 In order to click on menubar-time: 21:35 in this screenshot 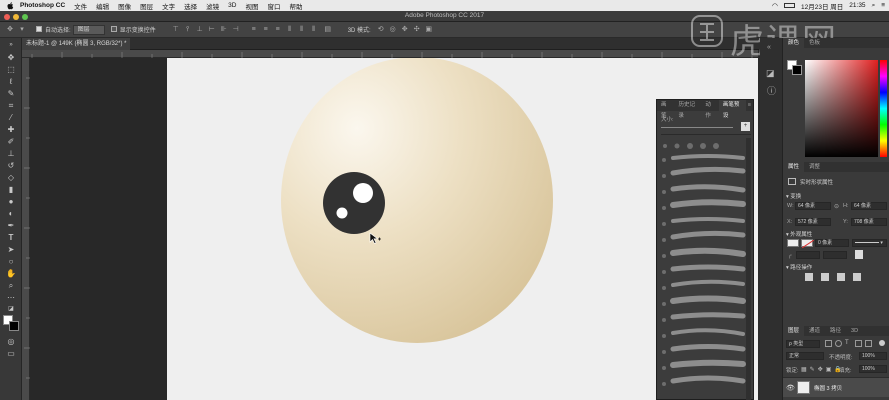, I will do `click(857, 5)`.